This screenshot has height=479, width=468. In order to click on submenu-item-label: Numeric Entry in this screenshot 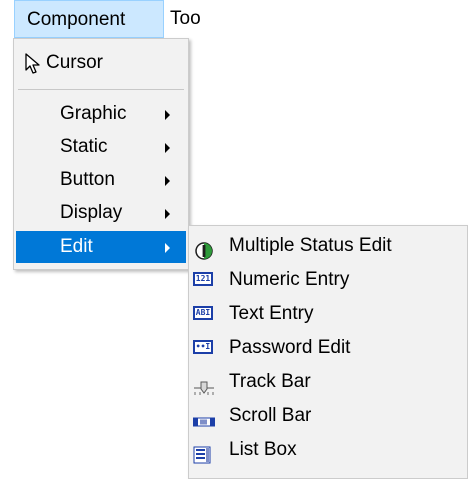, I will do `click(289, 279)`.